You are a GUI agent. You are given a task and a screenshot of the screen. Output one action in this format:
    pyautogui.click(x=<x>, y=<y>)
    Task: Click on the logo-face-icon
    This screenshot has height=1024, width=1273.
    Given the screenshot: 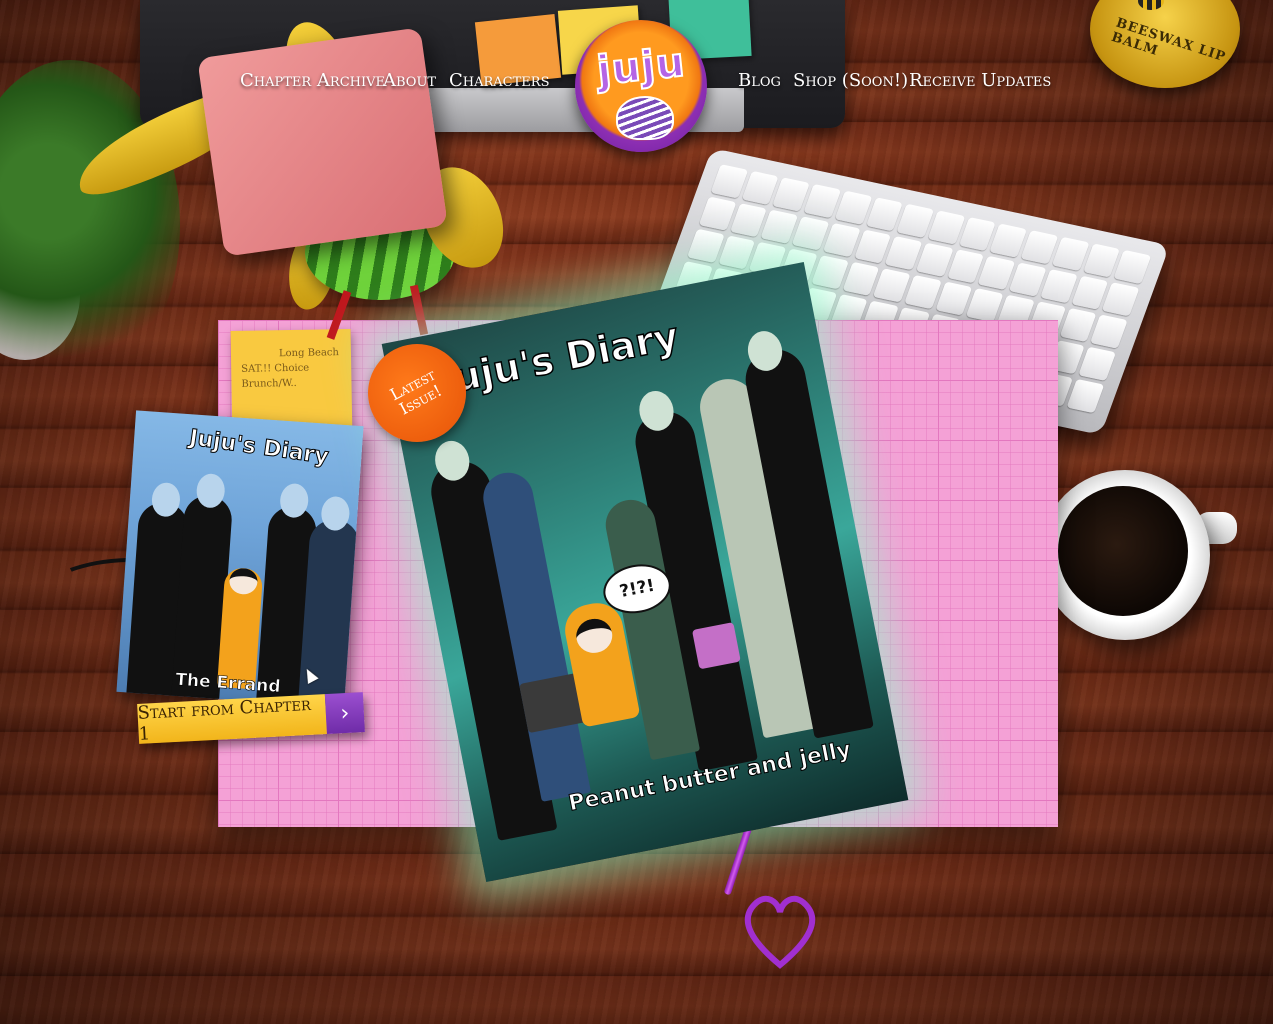 What is the action you would take?
    pyautogui.click(x=645, y=118)
    